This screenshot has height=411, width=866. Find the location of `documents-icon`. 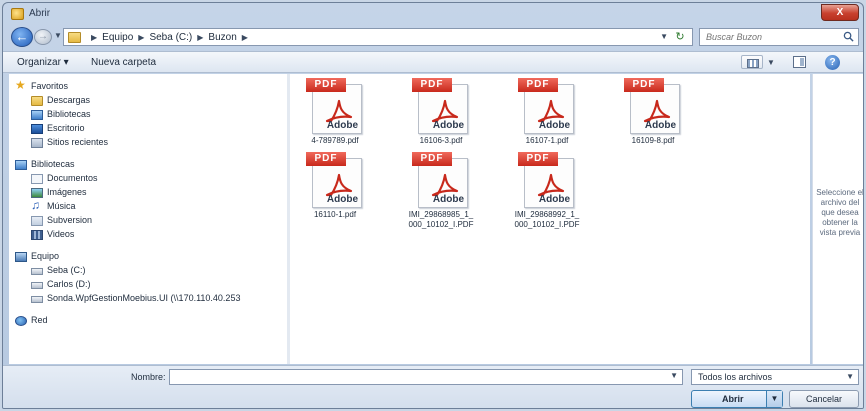

documents-icon is located at coordinates (37, 179).